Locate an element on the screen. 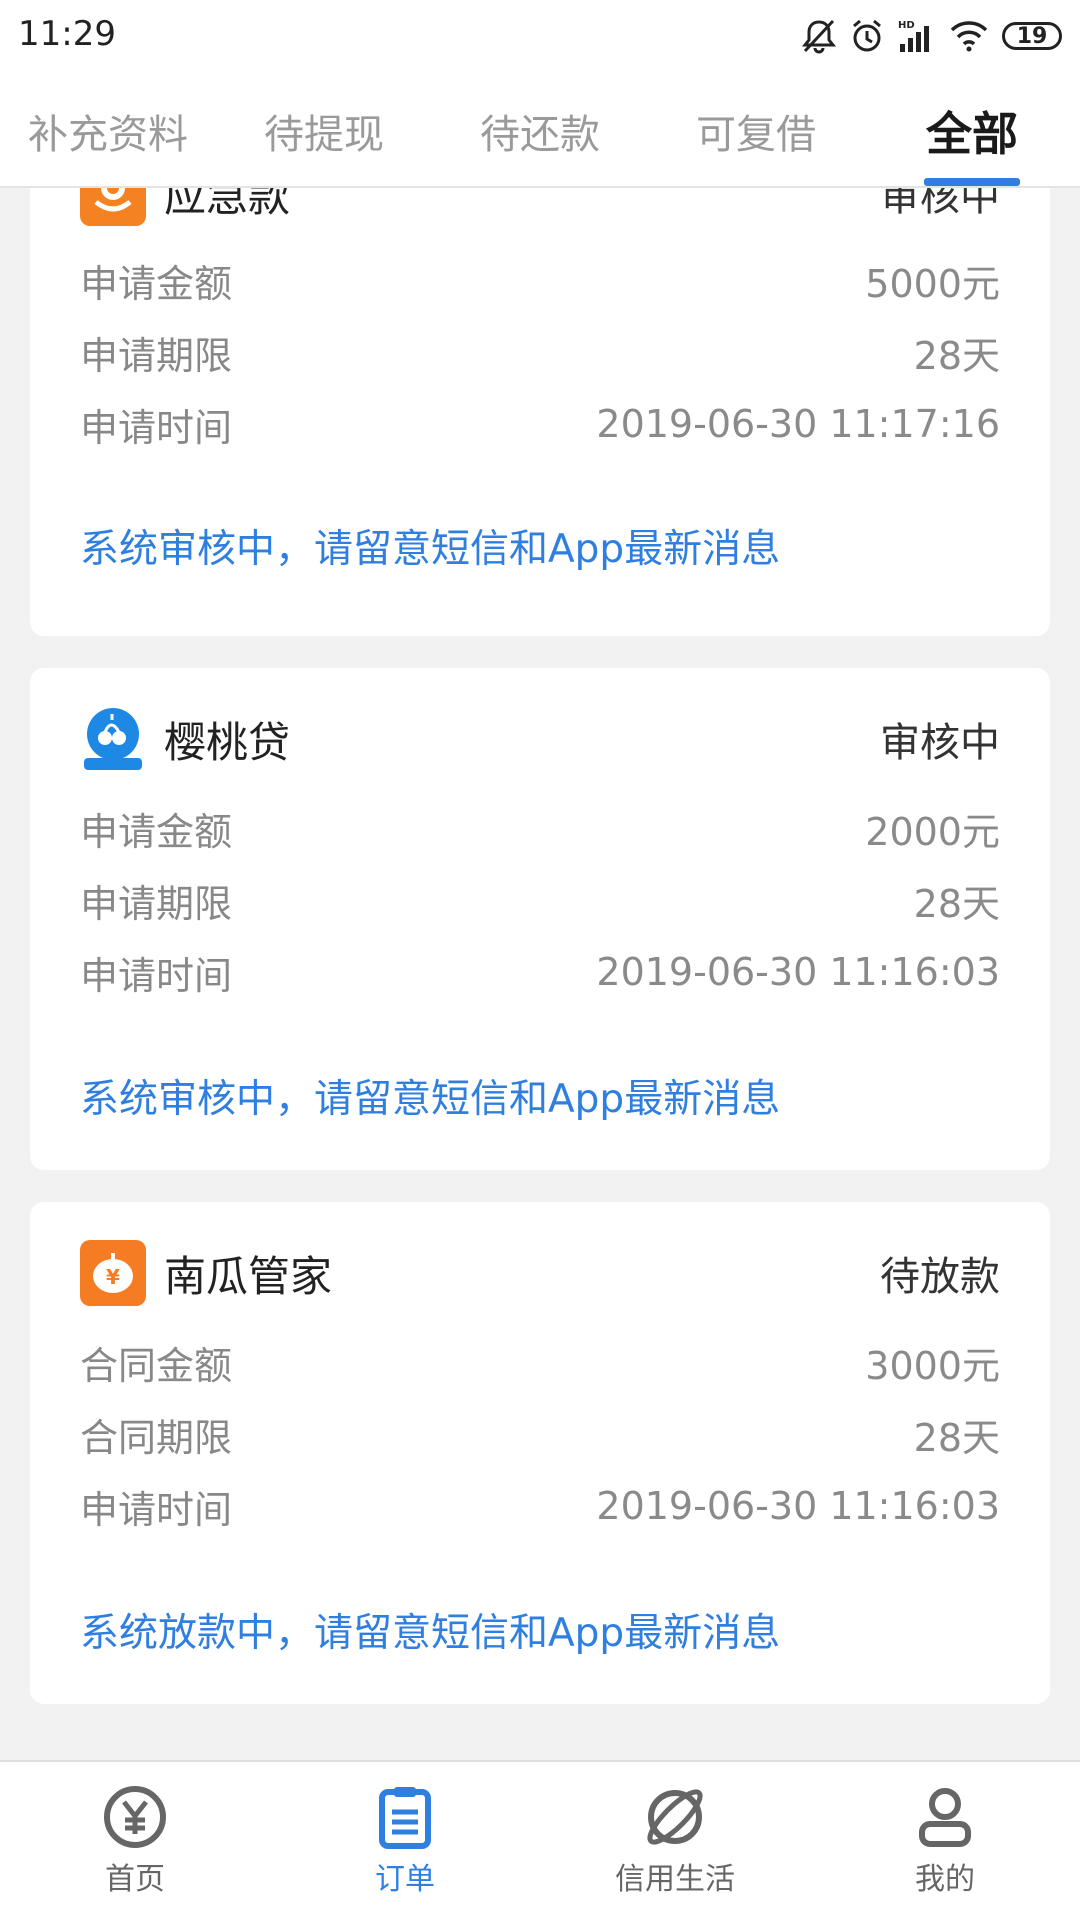 This screenshot has height=1922, width=1080. status-note: 系统放款中，请留意短信和App最新消息 is located at coordinates (430, 1633).